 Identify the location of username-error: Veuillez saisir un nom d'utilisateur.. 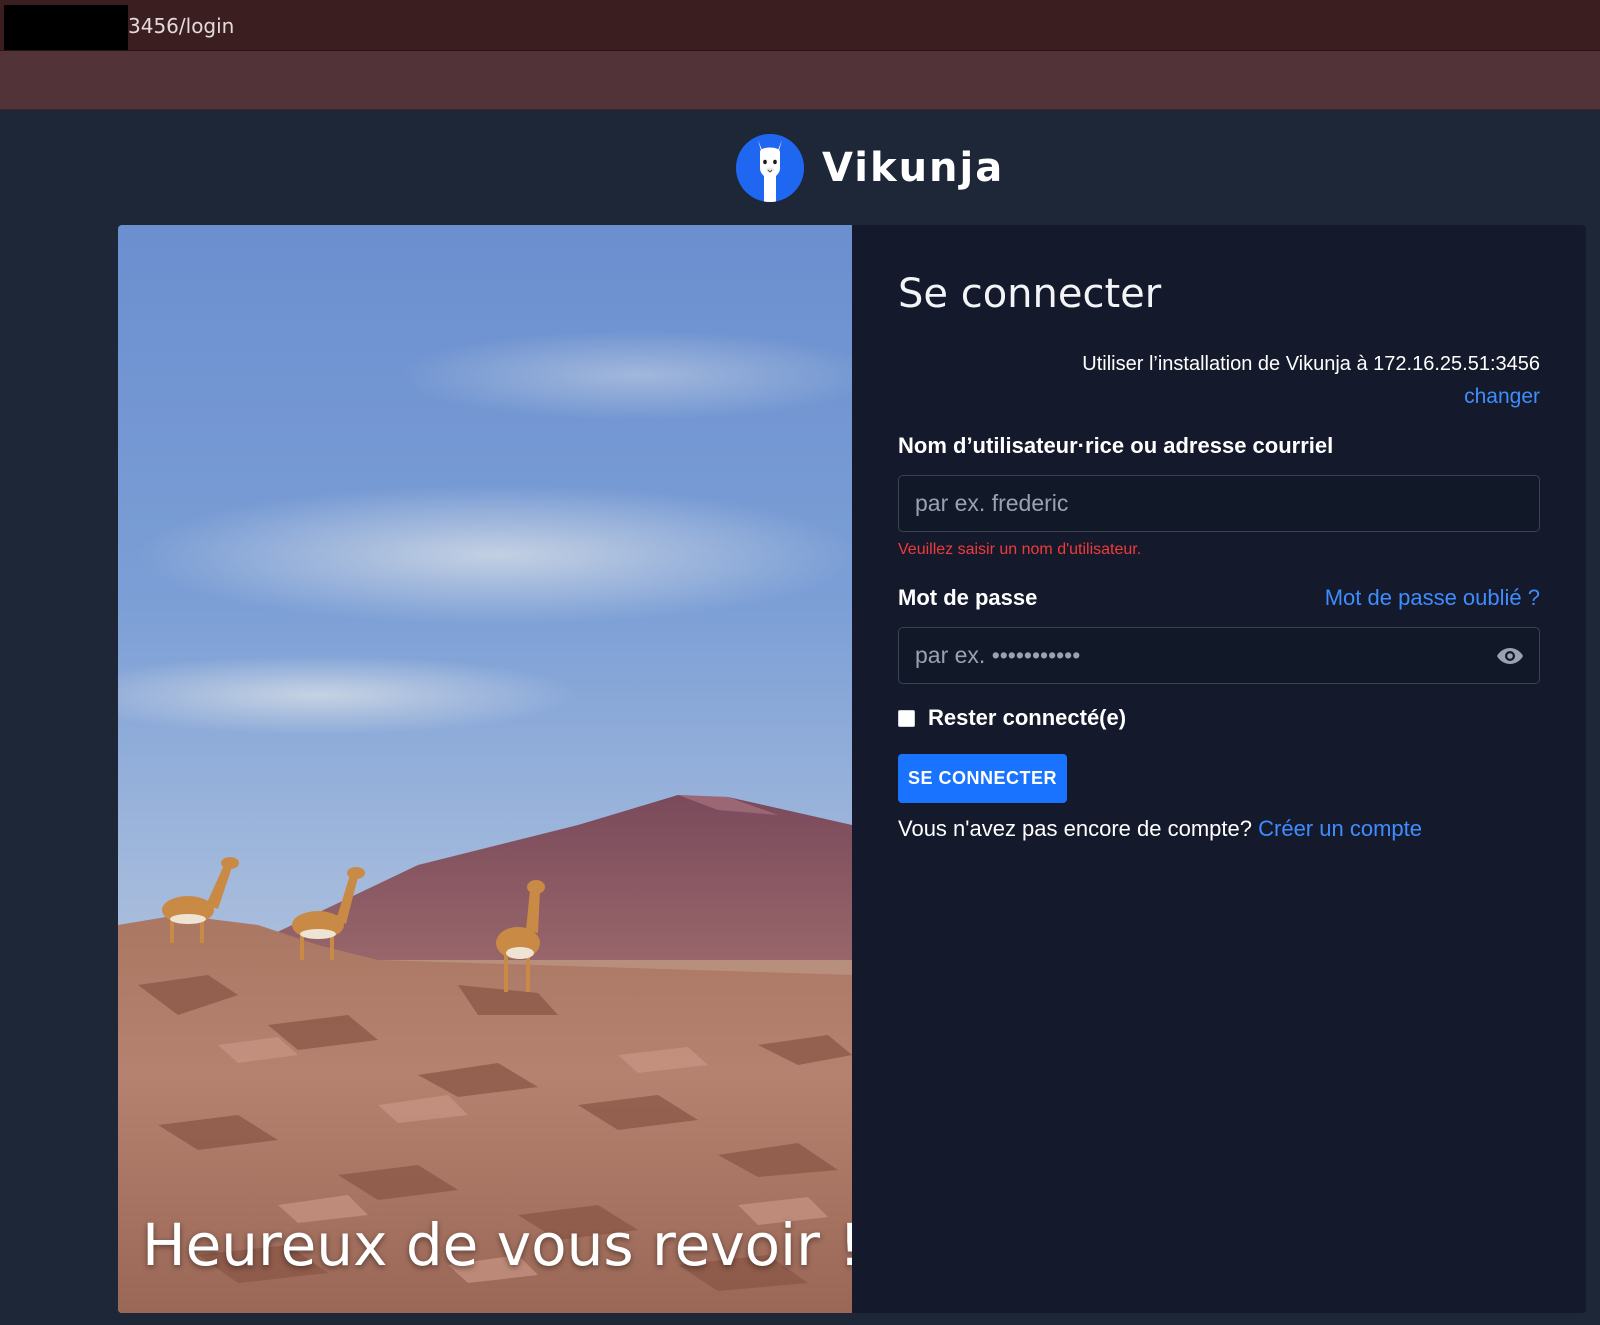
(1020, 549).